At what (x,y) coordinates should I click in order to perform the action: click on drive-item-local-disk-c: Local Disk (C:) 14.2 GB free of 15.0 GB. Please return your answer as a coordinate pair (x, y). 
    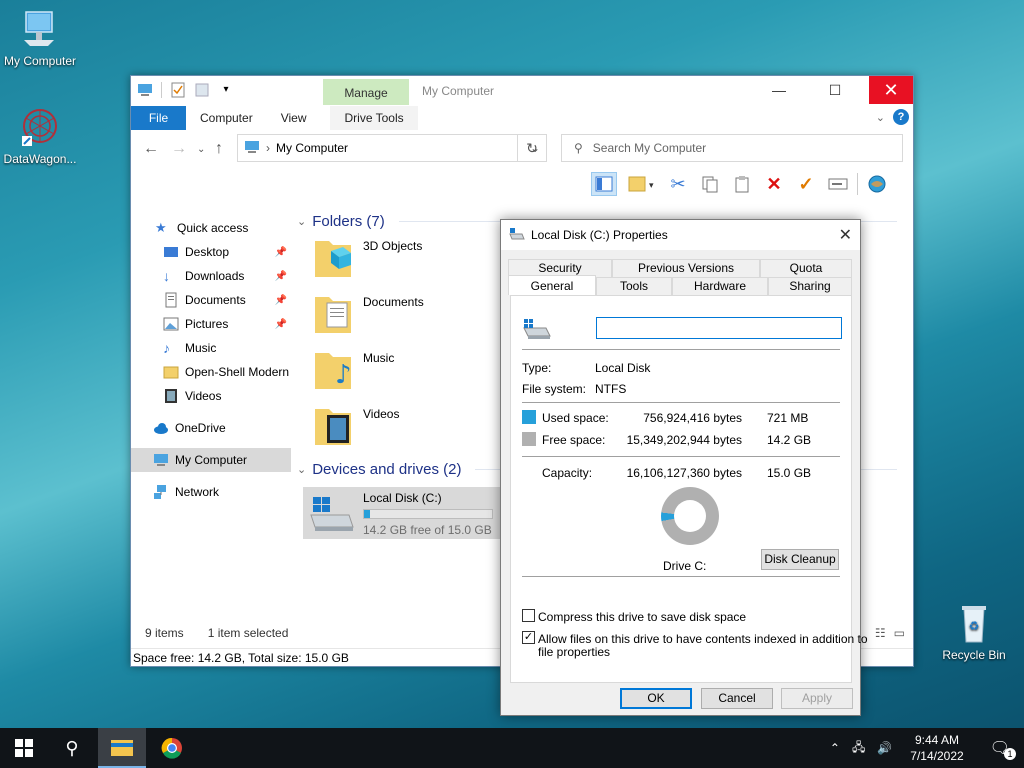
    Looking at the image, I should click on (403, 513).